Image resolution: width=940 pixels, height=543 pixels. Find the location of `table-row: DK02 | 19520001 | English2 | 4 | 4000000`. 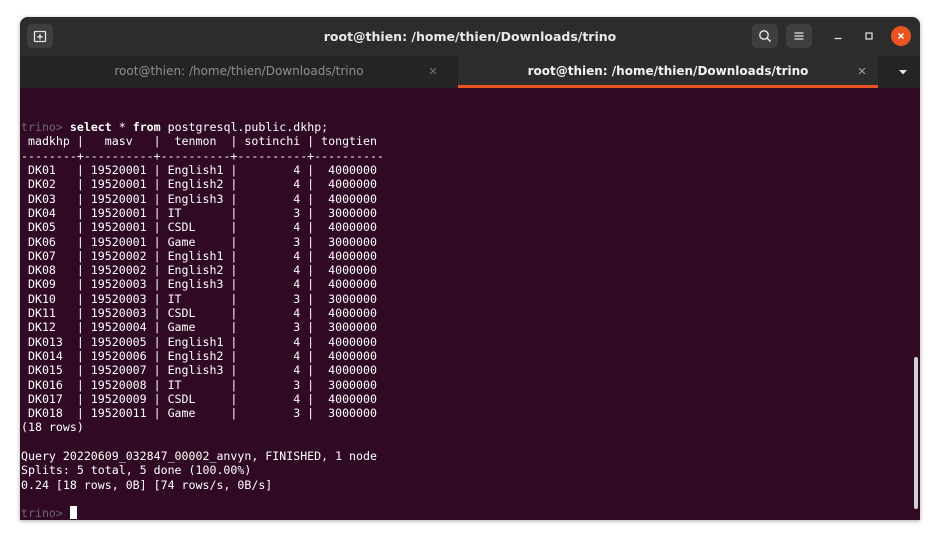

table-row: DK02 | 19520001 | English2 | 4 | 4000000 is located at coordinates (202, 184).